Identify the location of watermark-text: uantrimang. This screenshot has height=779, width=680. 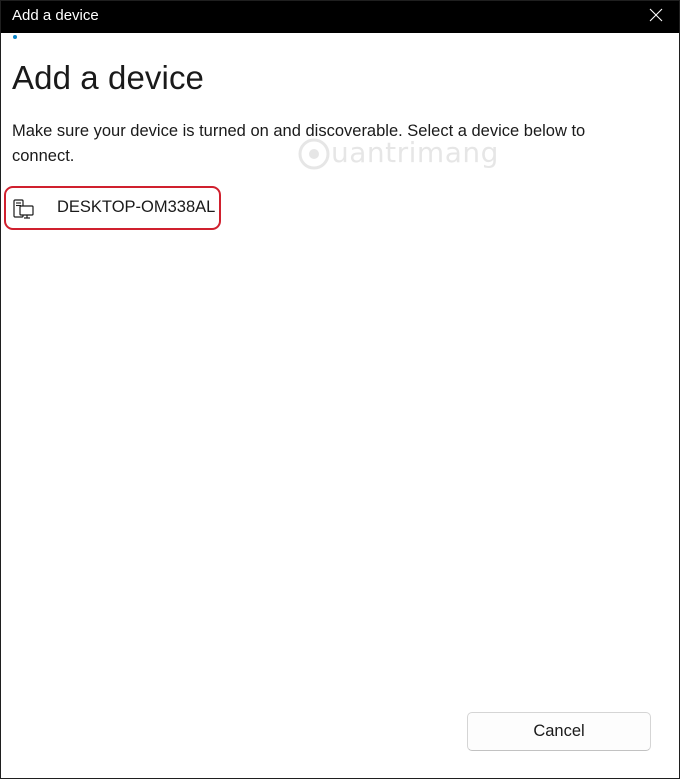
(415, 152).